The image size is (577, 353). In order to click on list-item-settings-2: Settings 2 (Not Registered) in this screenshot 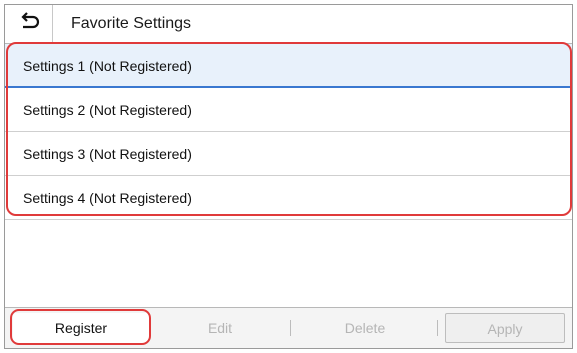, I will do `click(288, 110)`.